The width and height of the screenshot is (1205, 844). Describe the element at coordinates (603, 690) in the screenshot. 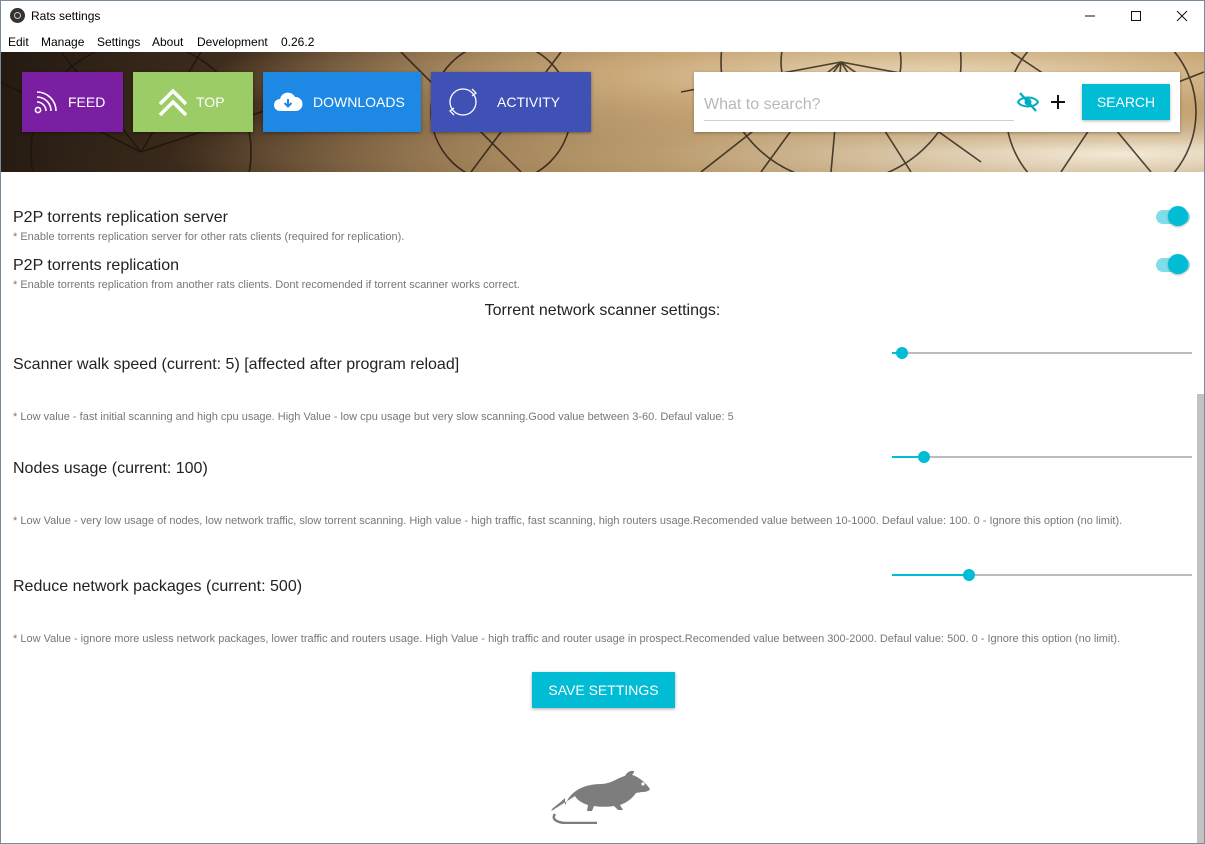

I see `save-settings-button: SAVE SETTINGS` at that location.